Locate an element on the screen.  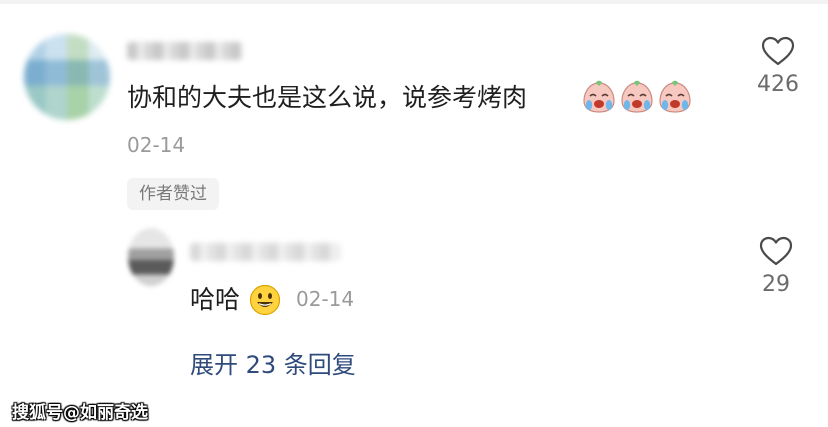
replier-name-blurred is located at coordinates (265, 252).